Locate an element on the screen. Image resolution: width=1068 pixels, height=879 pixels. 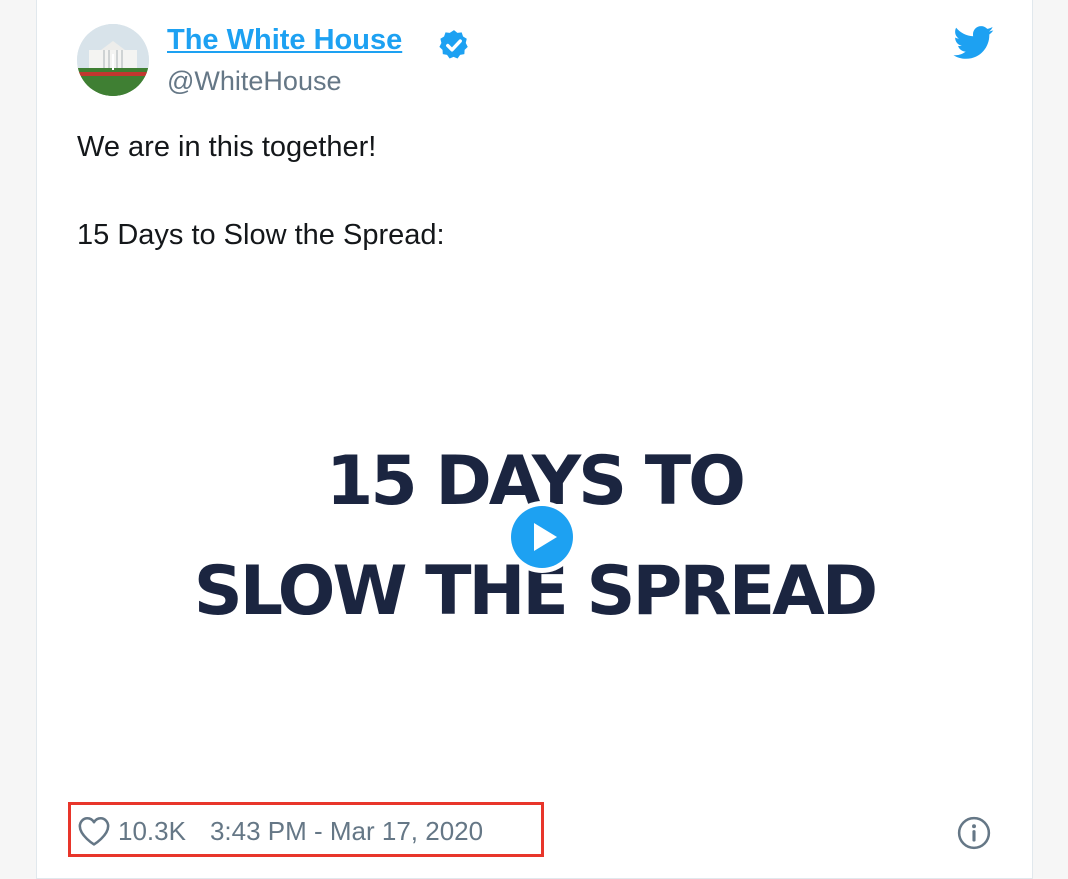
heart-icon is located at coordinates (94, 831).